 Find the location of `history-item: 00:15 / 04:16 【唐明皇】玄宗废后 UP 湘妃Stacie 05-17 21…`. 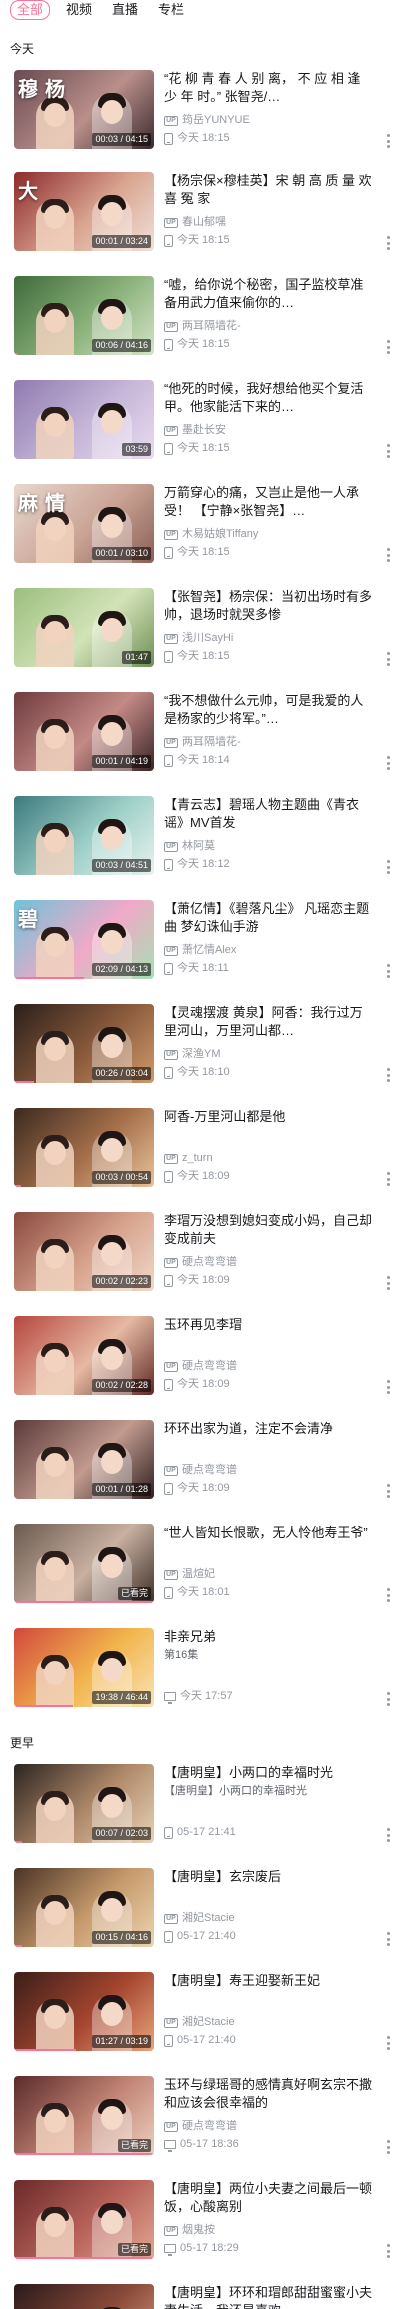

history-item: 00:15 / 04:16 【唐明皇】玄宗废后 UP 湘妃Stacie 05-17 21… is located at coordinates (200, 1919).